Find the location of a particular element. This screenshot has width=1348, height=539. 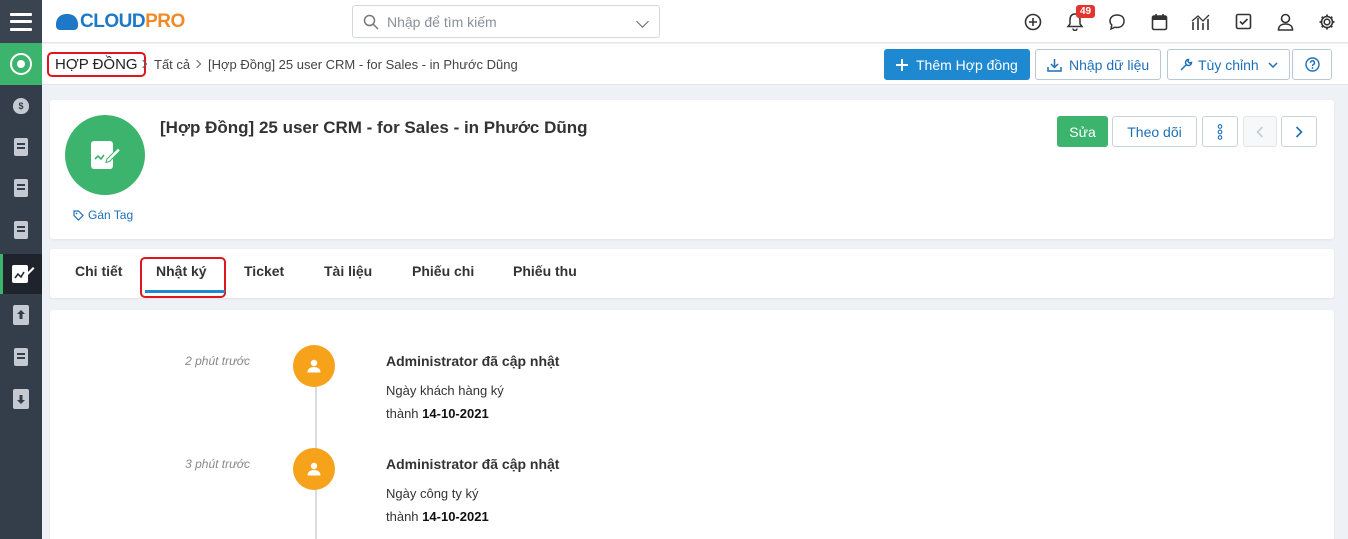

sidebar-item-documents is located at coordinates (21, 188).